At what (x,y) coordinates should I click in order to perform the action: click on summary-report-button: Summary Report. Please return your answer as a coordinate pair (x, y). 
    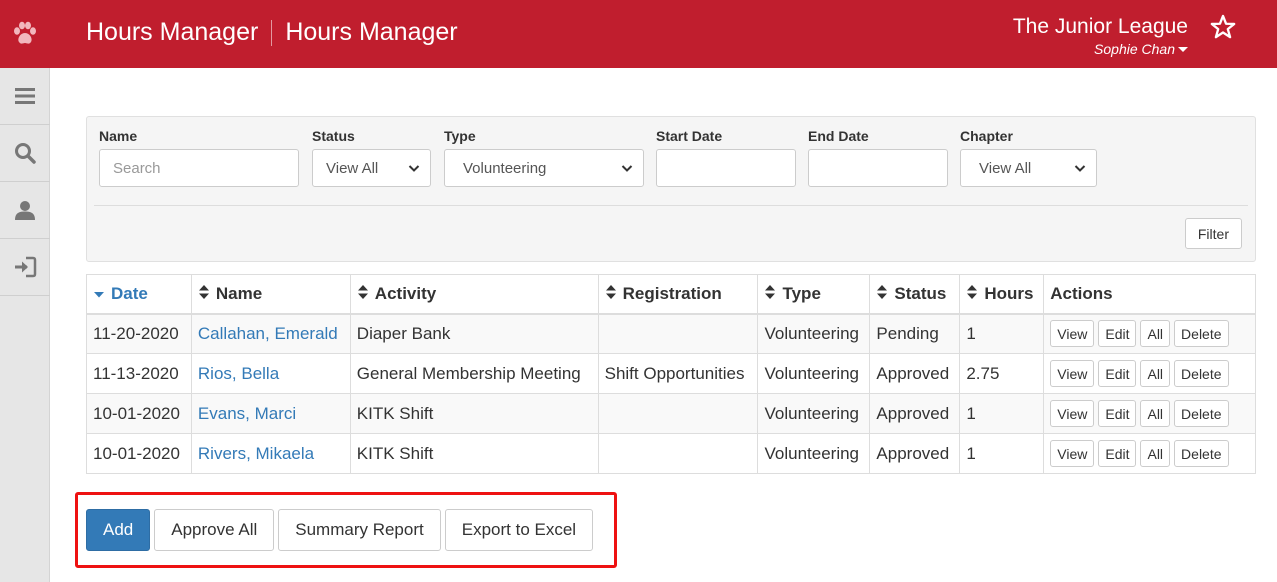
    Looking at the image, I should click on (359, 530).